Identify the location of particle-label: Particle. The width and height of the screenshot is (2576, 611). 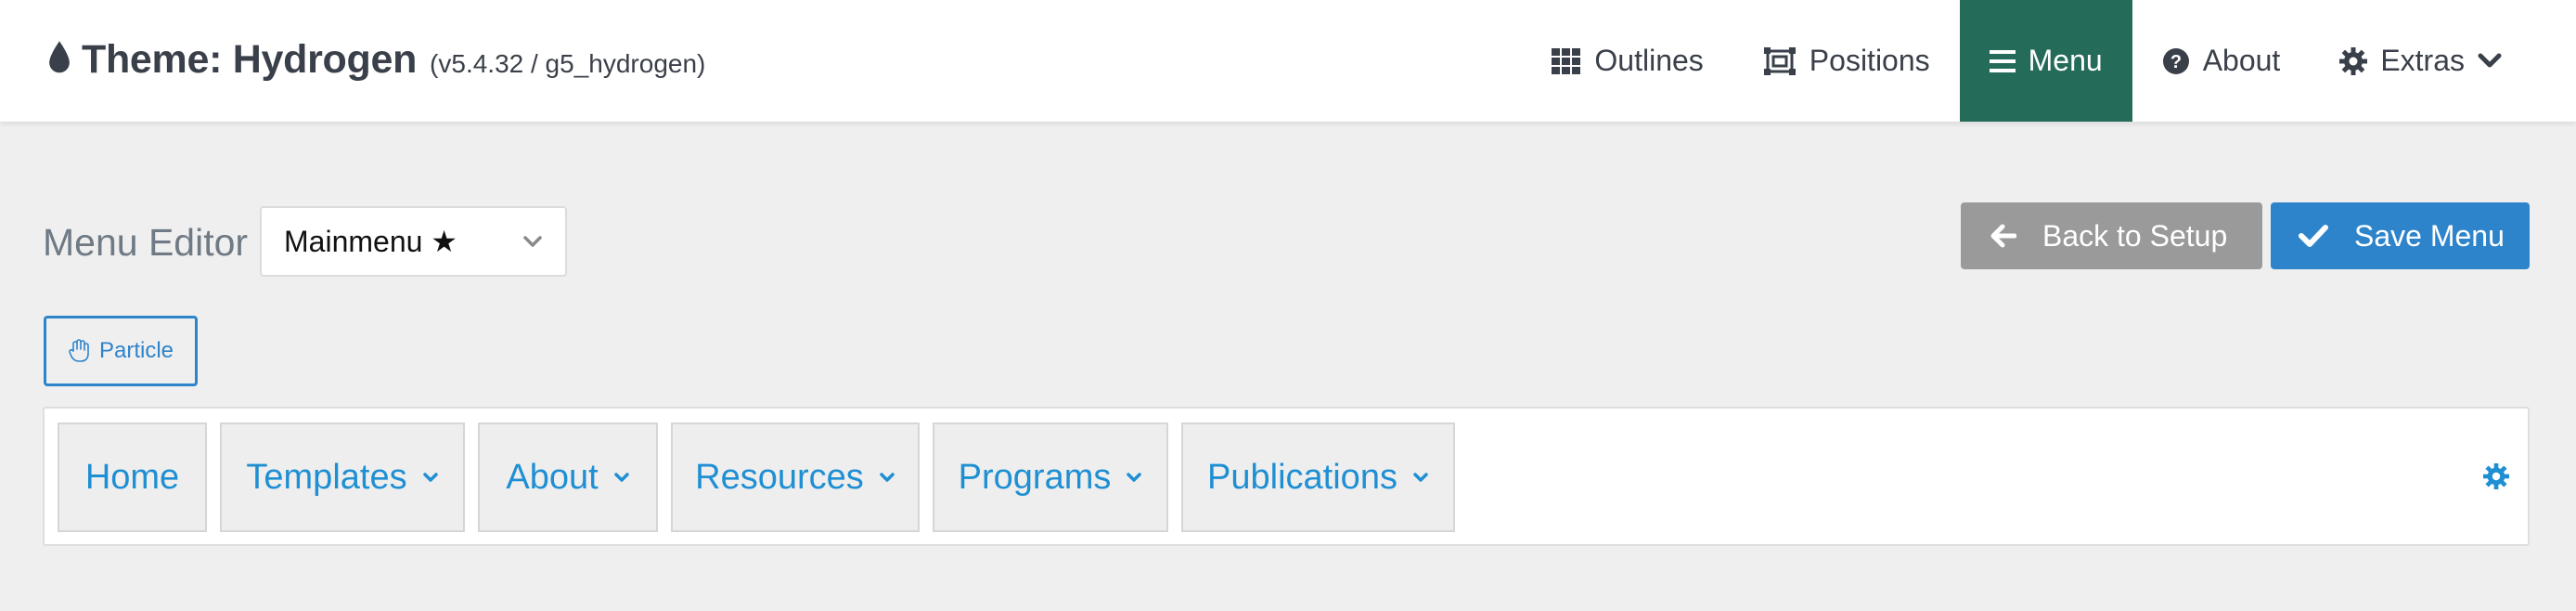
(136, 350).